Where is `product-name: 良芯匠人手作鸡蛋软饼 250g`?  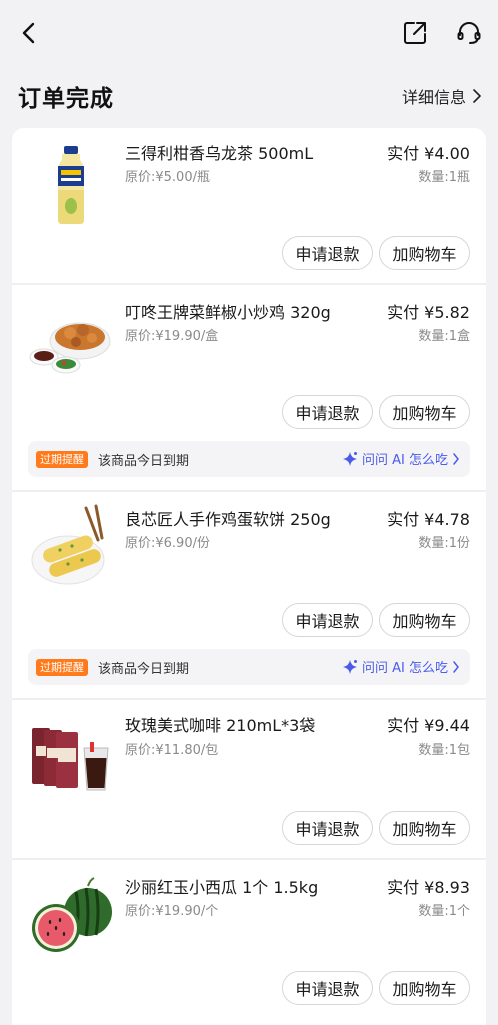
product-name: 良芯匠人手作鸡蛋软饼 250g is located at coordinates (228, 519).